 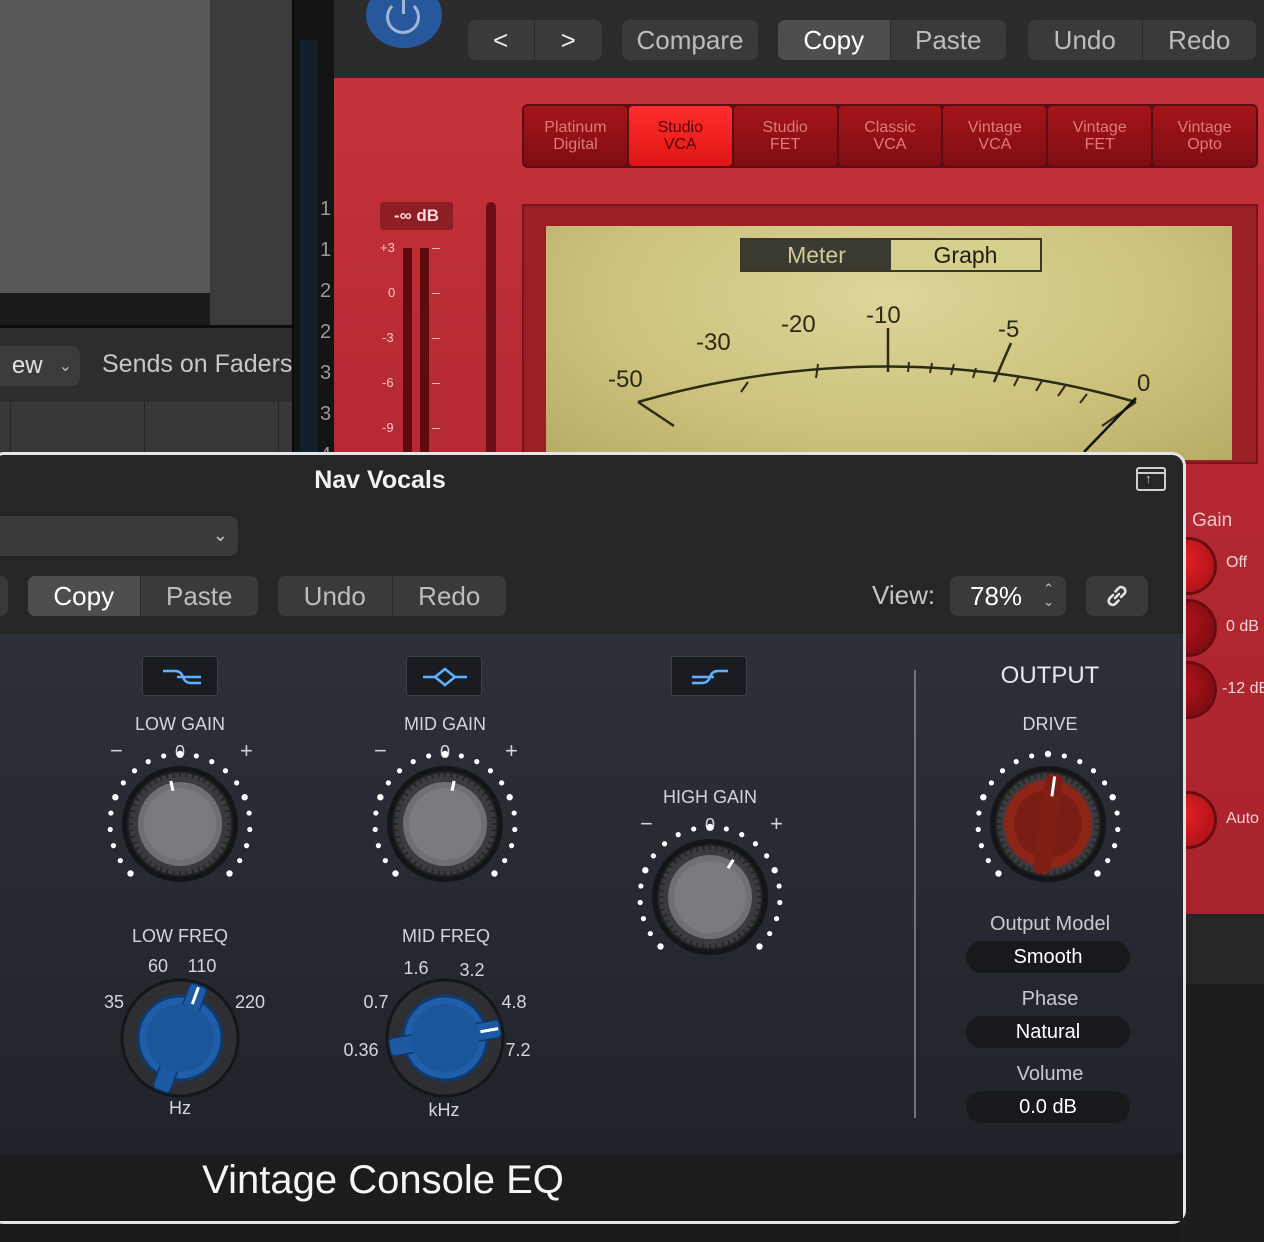 I want to click on model-vintage-fet: Vintage FET, so click(x=1100, y=136).